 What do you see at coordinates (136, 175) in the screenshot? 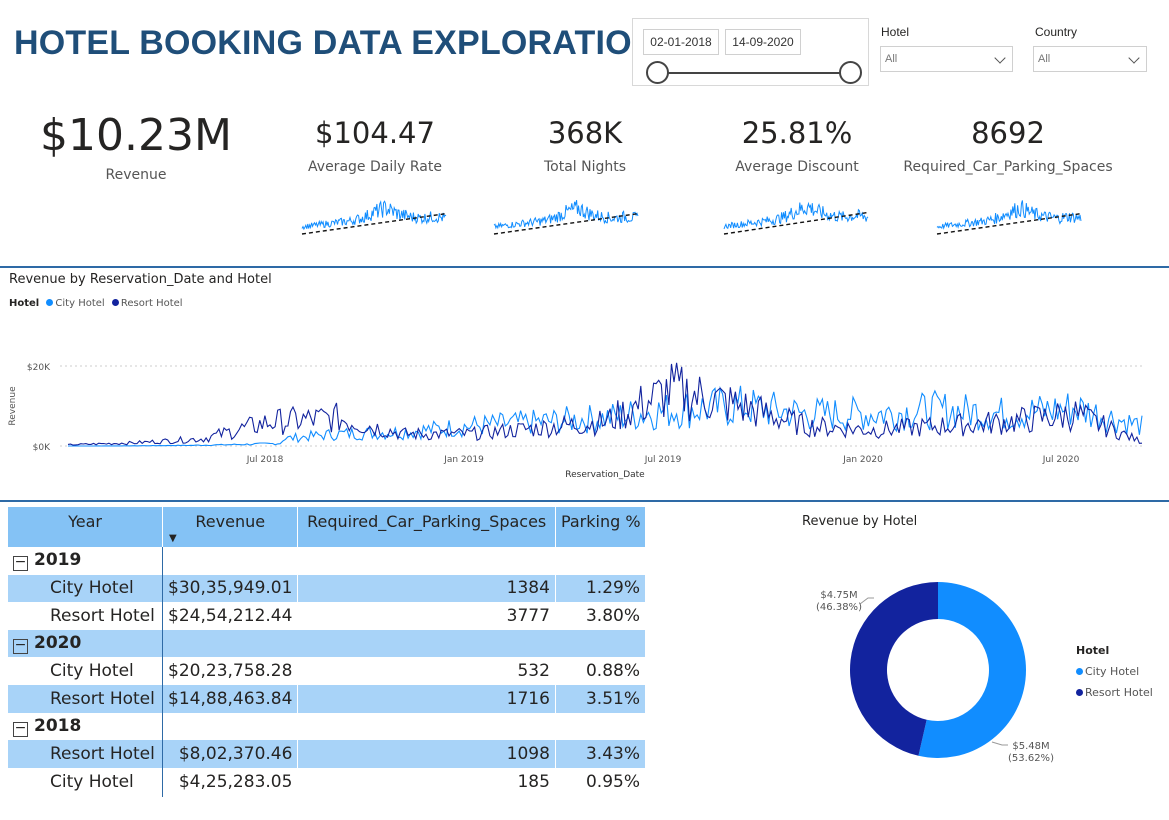
I see `kpi-revenue-label: Revenue` at bounding box center [136, 175].